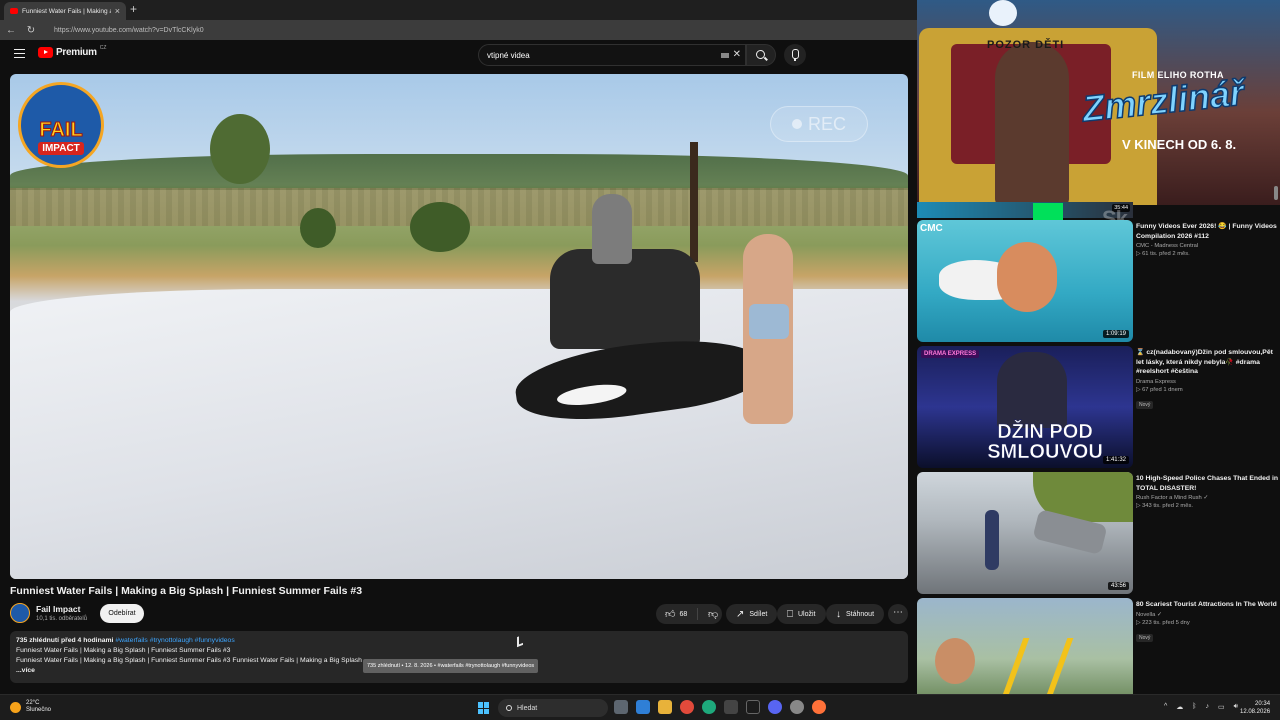 This screenshot has width=1280, height=720. I want to click on video-thumbnail: CMC 1:09:19, so click(1025, 281).